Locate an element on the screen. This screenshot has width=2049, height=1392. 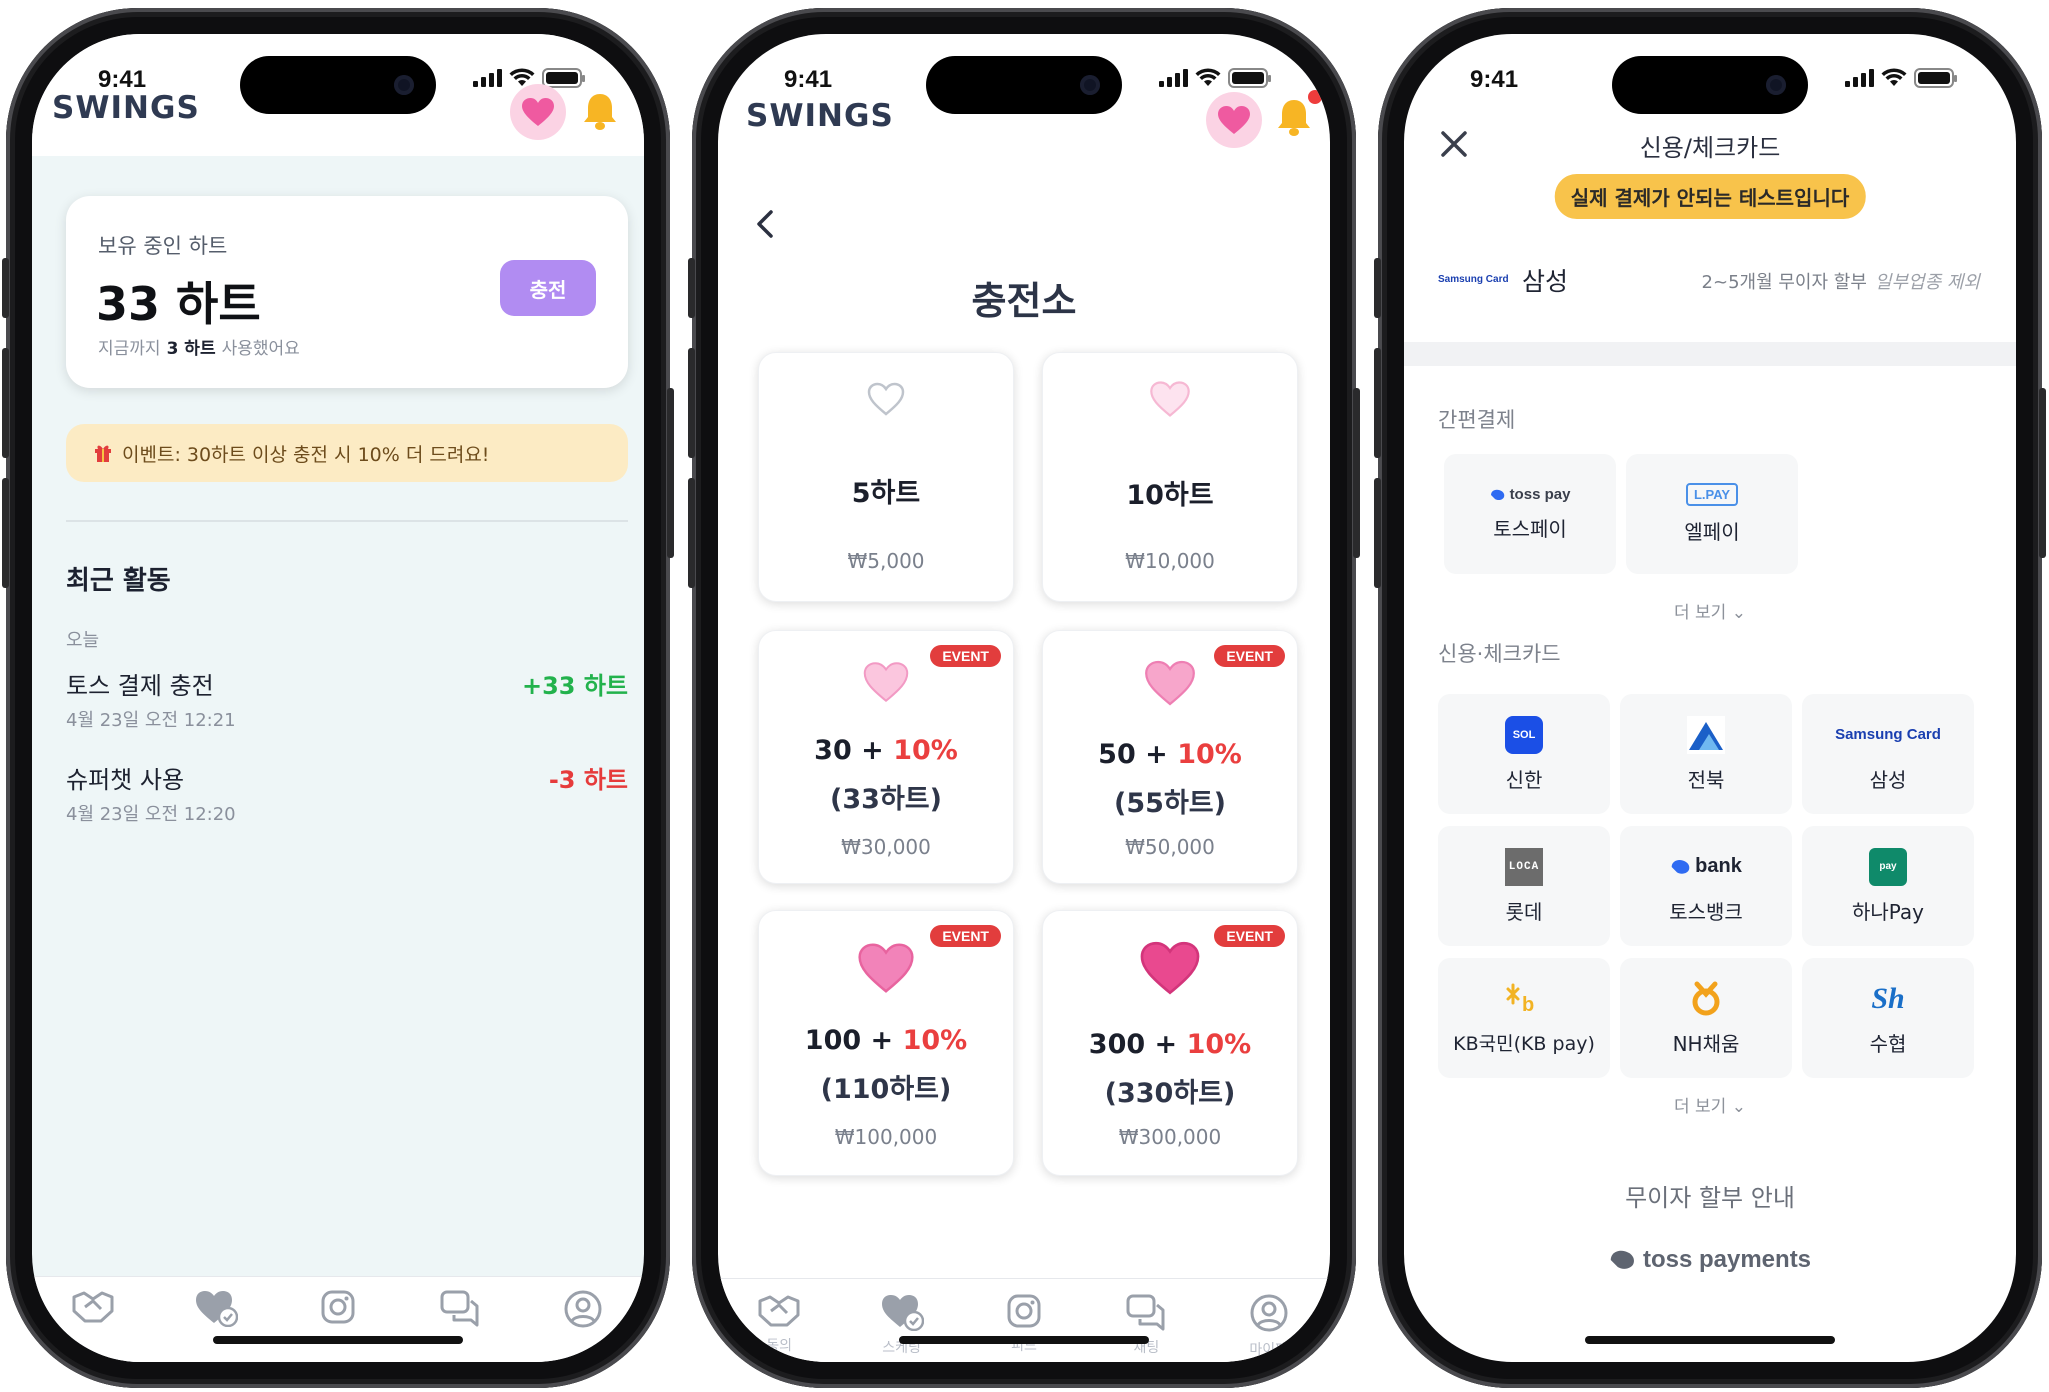
more-simple-pay-button: 더 보기 ⌄ is located at coordinates (1710, 610).